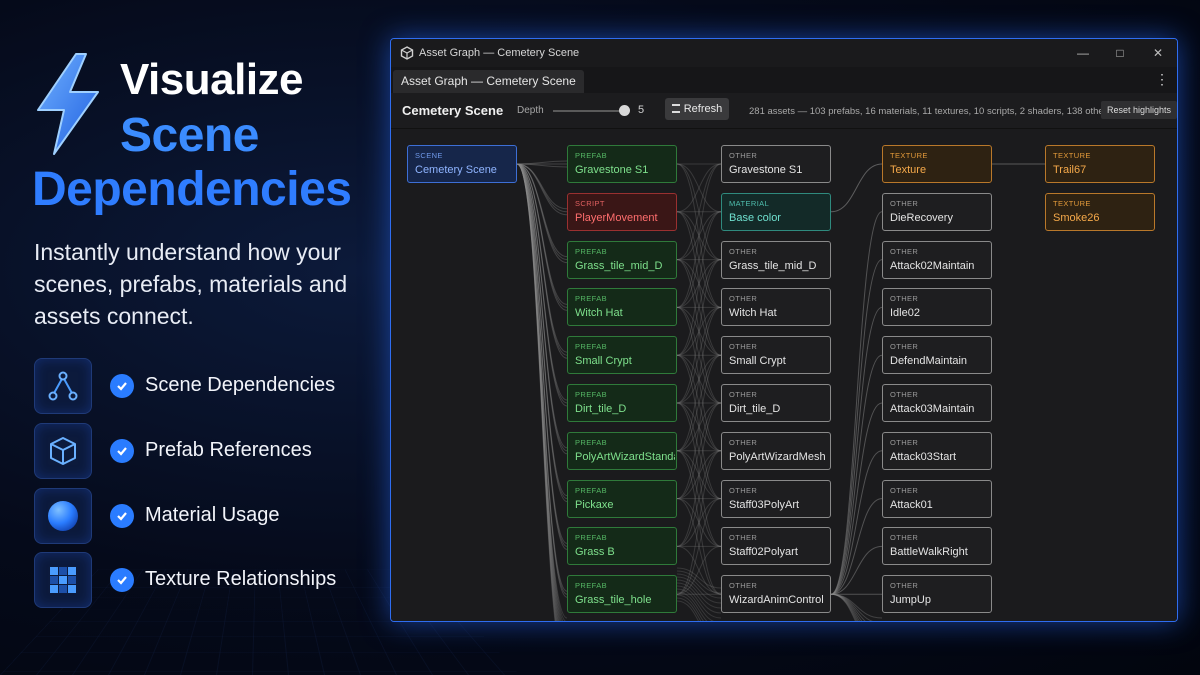  Describe the element at coordinates (1120, 53) in the screenshot. I see `maximize-icon: □` at that location.